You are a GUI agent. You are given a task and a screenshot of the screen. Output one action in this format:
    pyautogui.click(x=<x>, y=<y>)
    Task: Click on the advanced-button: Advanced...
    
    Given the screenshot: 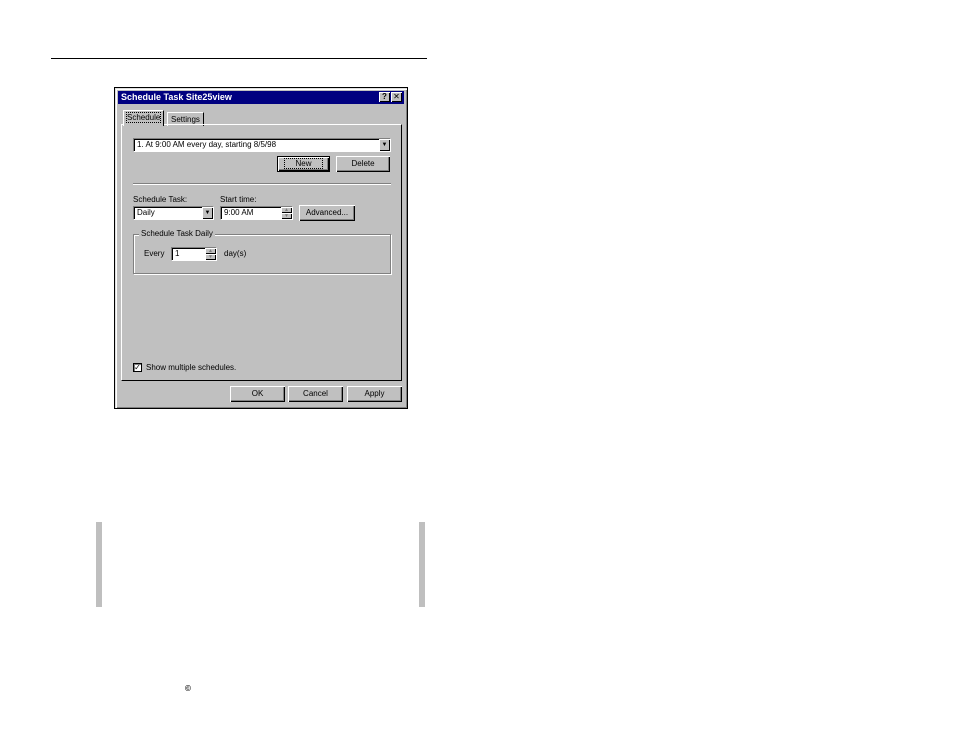 What is the action you would take?
    pyautogui.click(x=327, y=213)
    